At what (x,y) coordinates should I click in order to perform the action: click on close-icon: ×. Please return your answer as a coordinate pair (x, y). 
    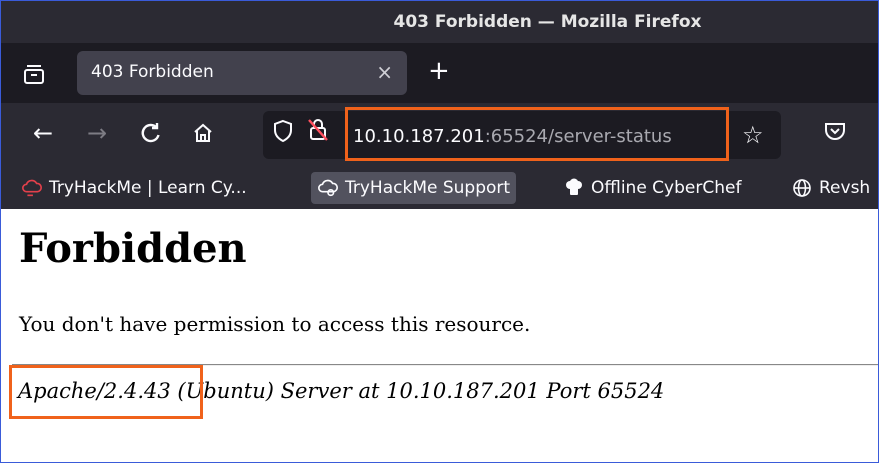
    Looking at the image, I should click on (384, 72).